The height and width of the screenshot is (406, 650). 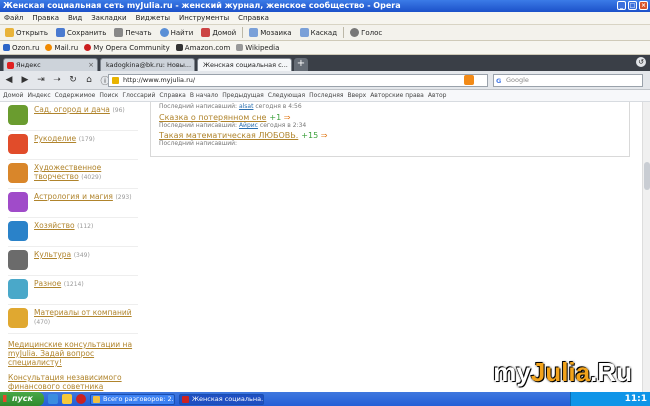 I want to click on print-button: Печать, so click(x=132, y=32).